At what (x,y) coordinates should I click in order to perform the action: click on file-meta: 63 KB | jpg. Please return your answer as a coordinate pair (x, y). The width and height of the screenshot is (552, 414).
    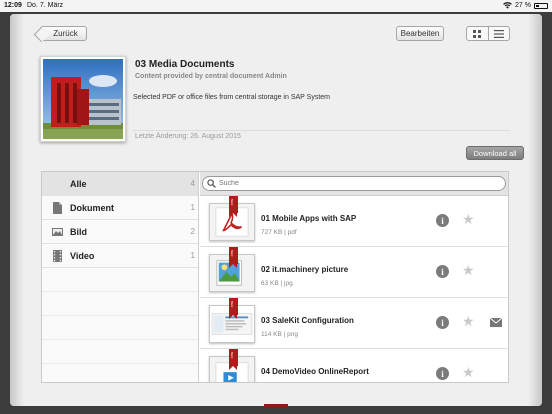
    Looking at the image, I should click on (277, 283).